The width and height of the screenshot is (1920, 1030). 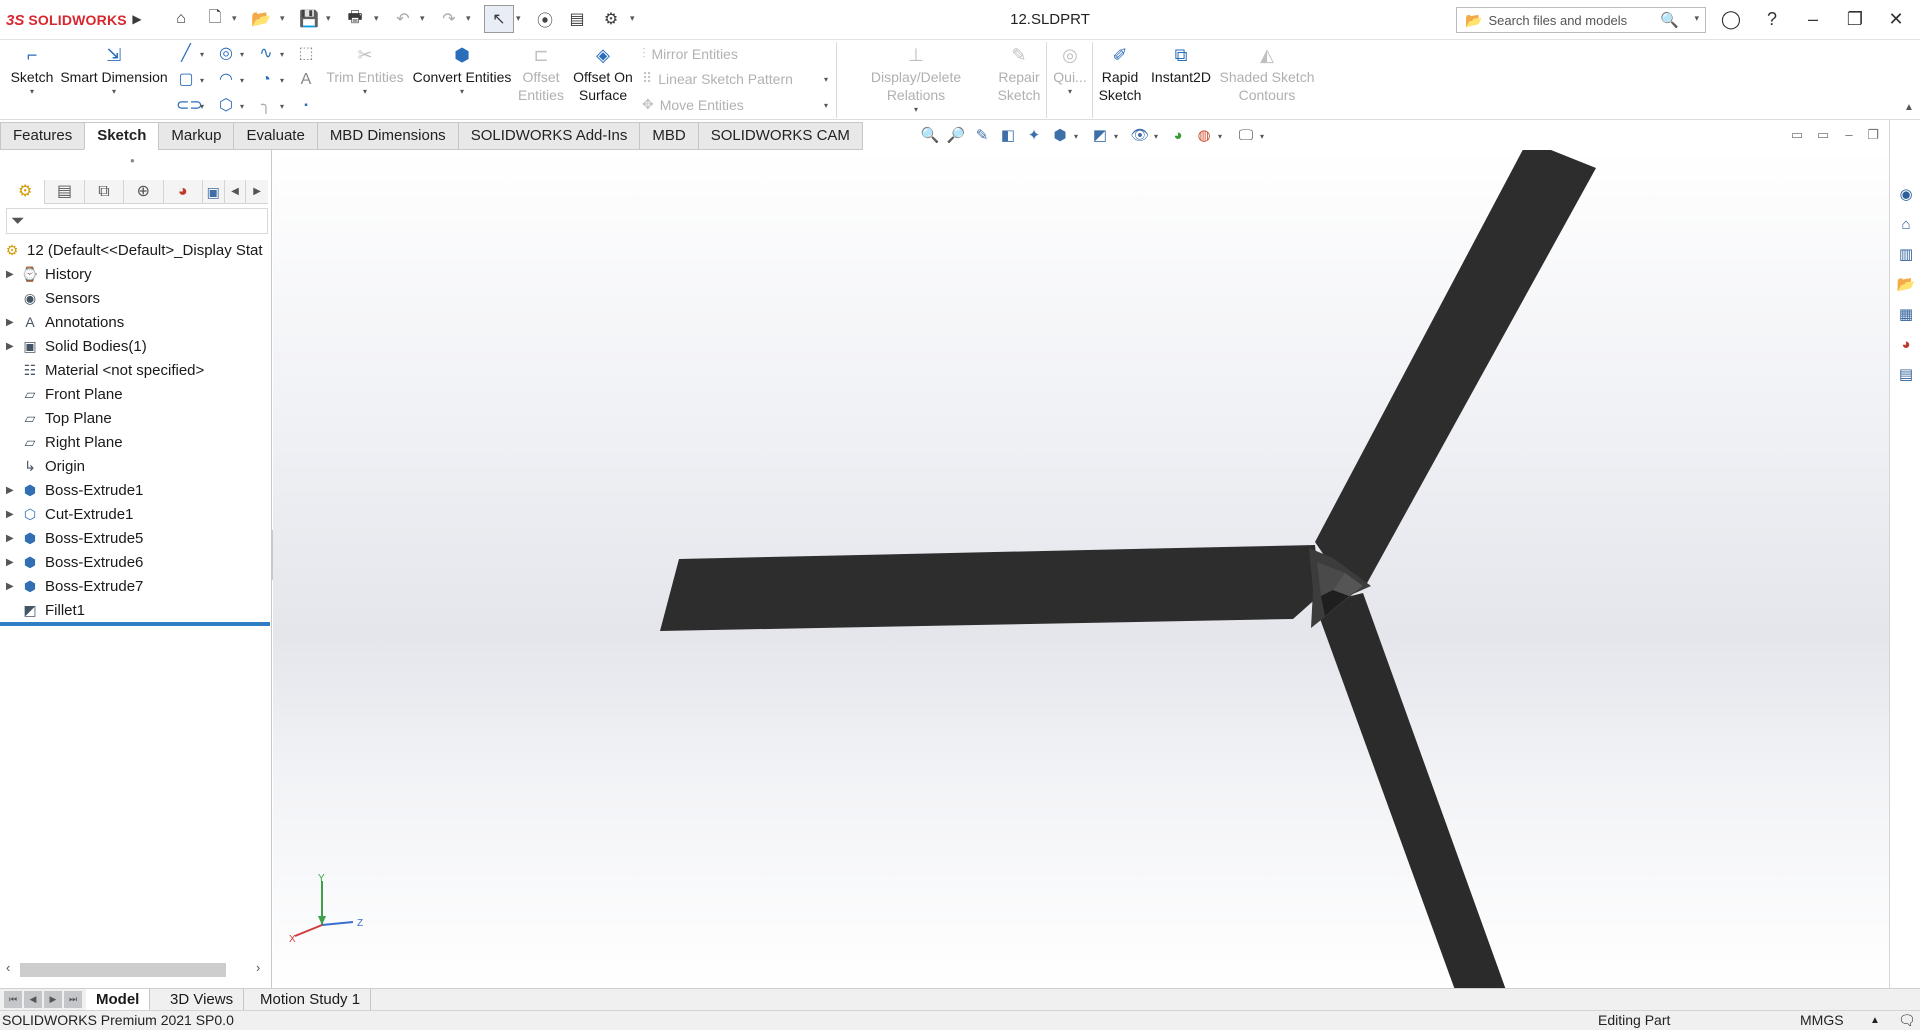 I want to click on arc-icon: ◠, so click(x=226, y=80).